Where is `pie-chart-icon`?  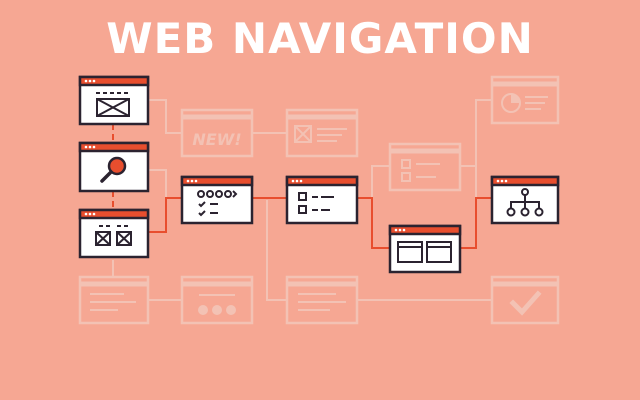 pie-chart-icon is located at coordinates (524, 103).